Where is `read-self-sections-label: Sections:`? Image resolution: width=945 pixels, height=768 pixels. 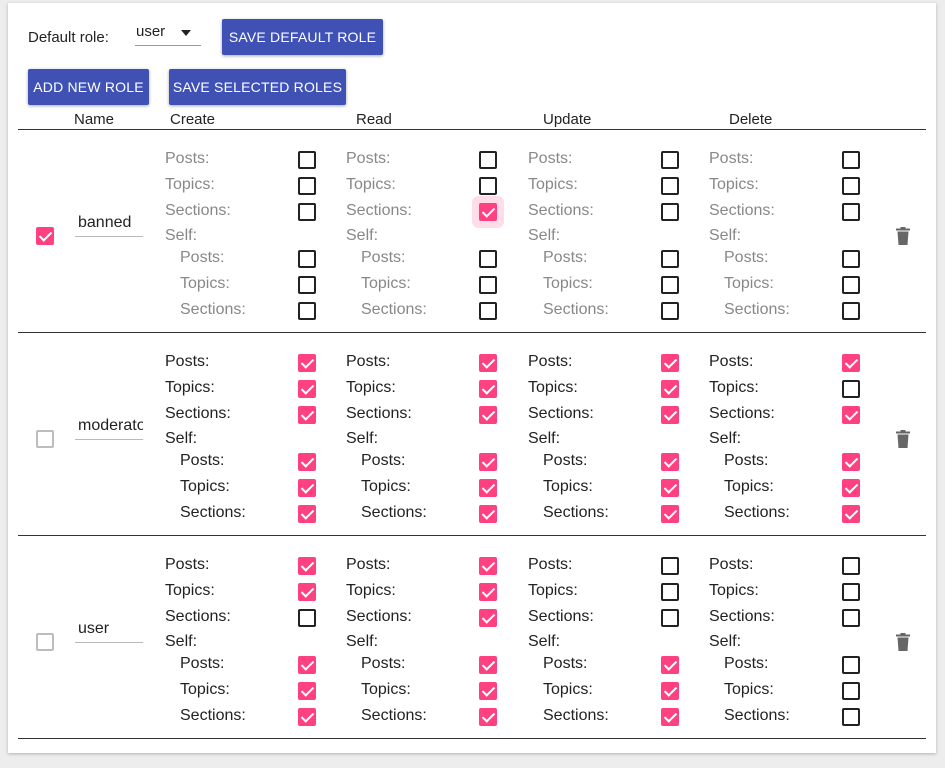 read-self-sections-label: Sections: is located at coordinates (394, 512).